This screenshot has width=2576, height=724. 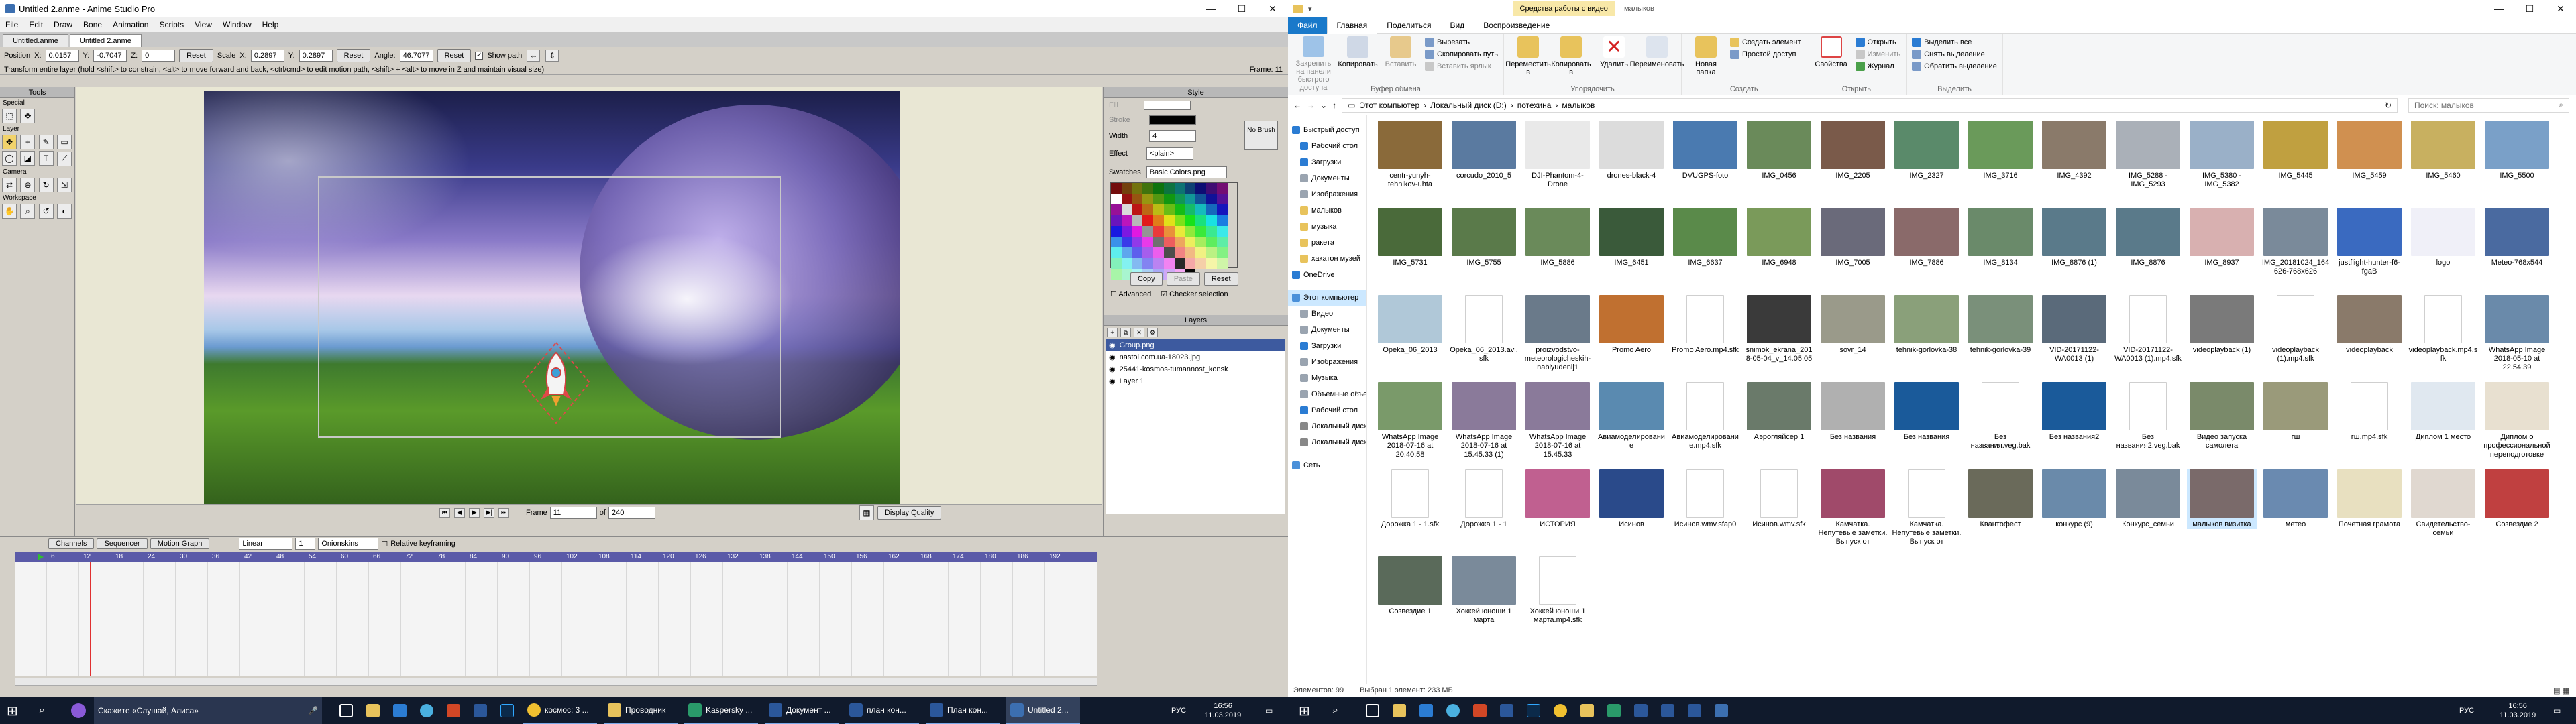 What do you see at coordinates (1631, 325) in the screenshot?
I see `file-item: Promo Aero` at bounding box center [1631, 325].